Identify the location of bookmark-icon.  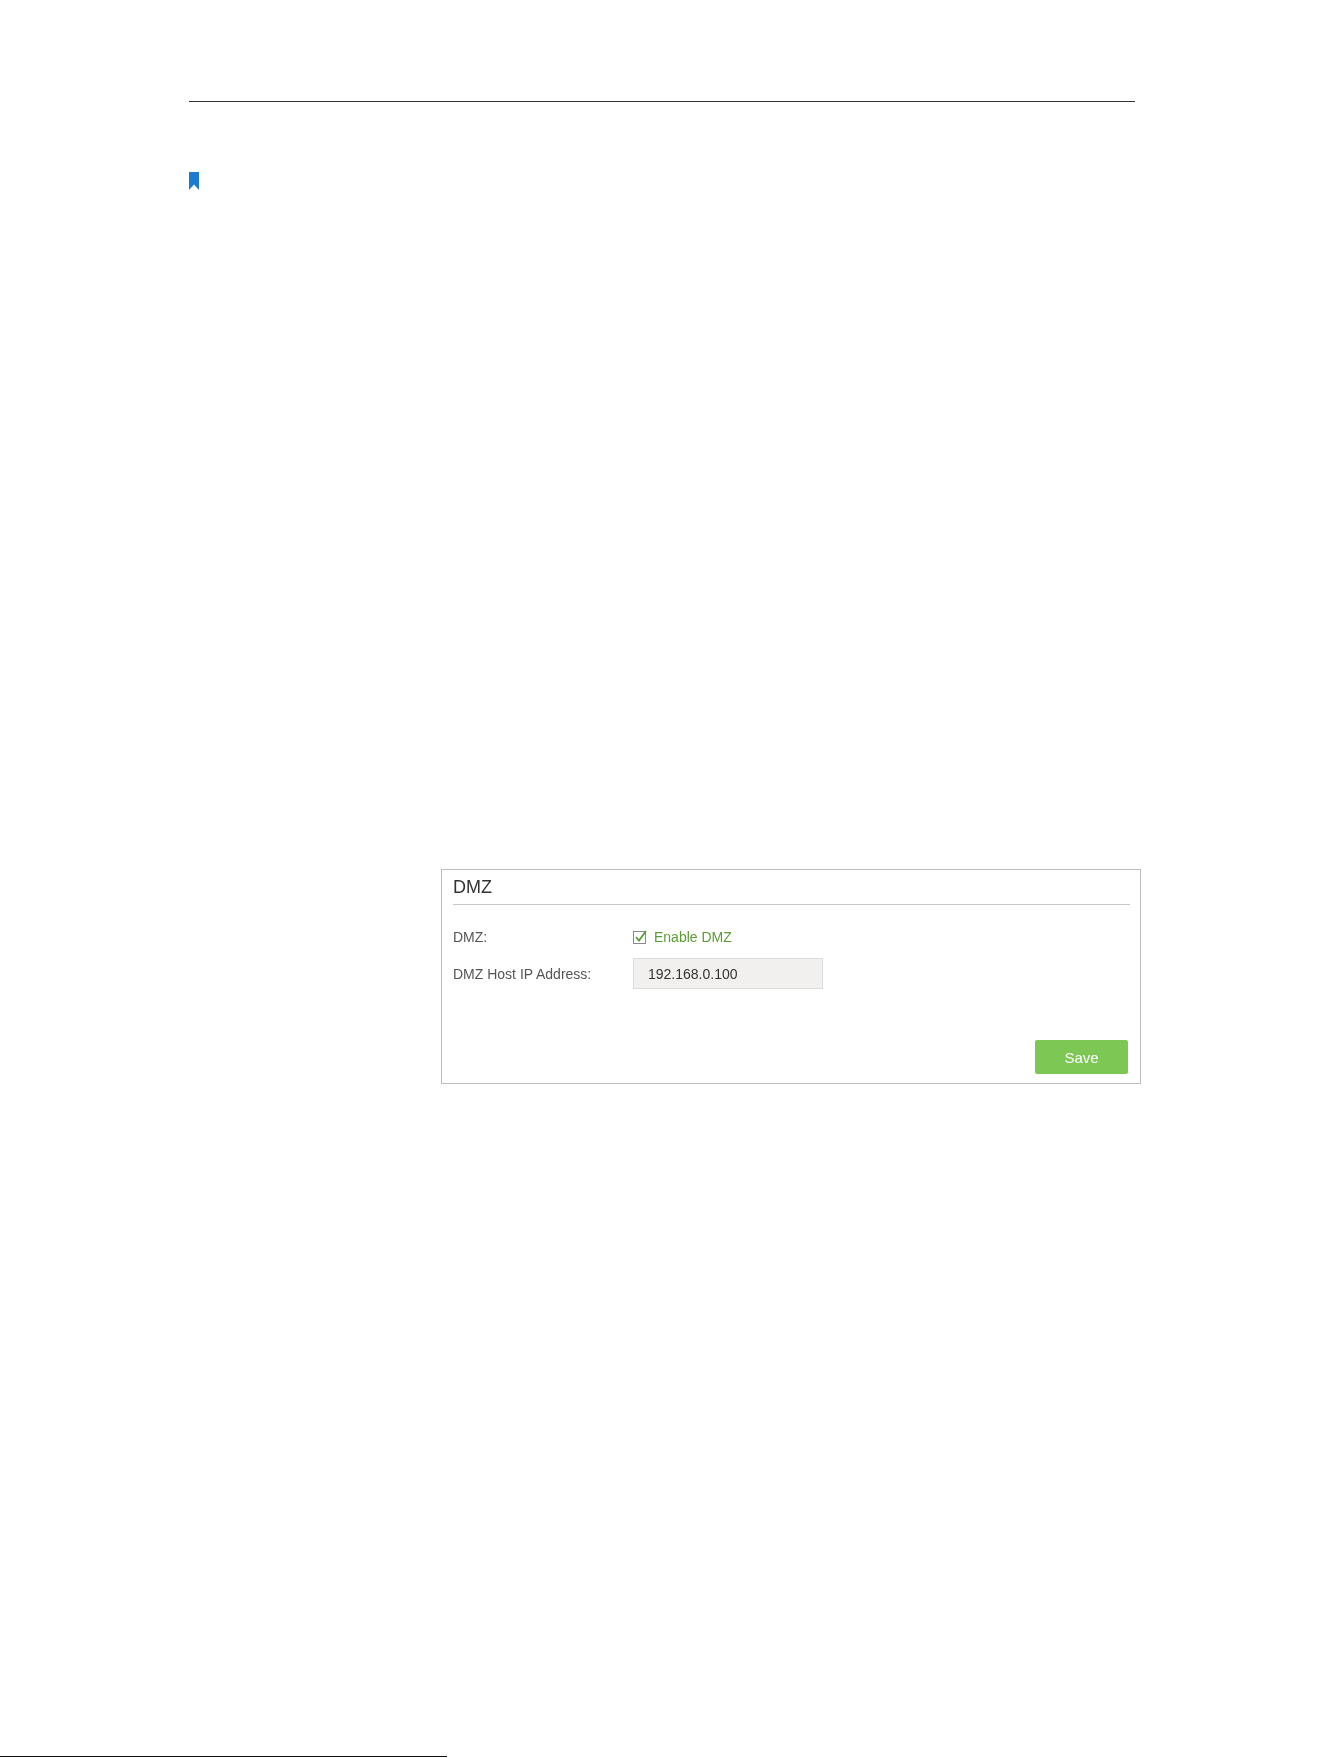
(194, 181).